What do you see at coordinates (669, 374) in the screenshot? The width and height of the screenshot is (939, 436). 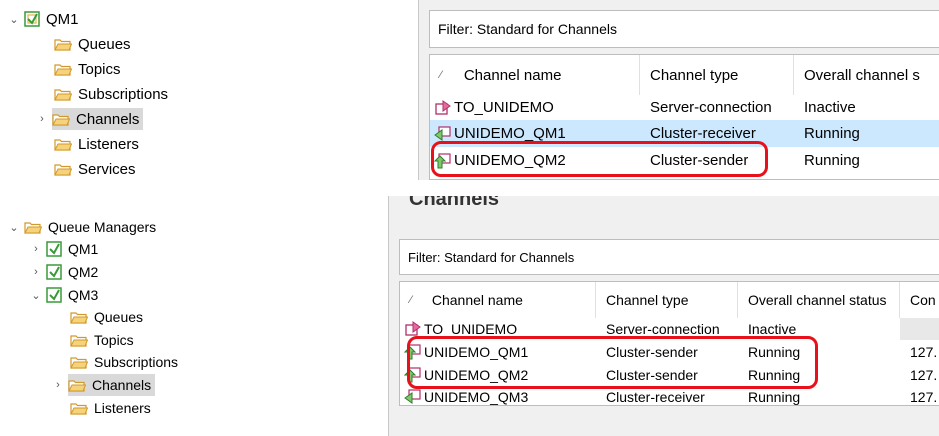 I see `table-row: UNIDEMO_QM2 Cluster-sender Running 127.` at bounding box center [669, 374].